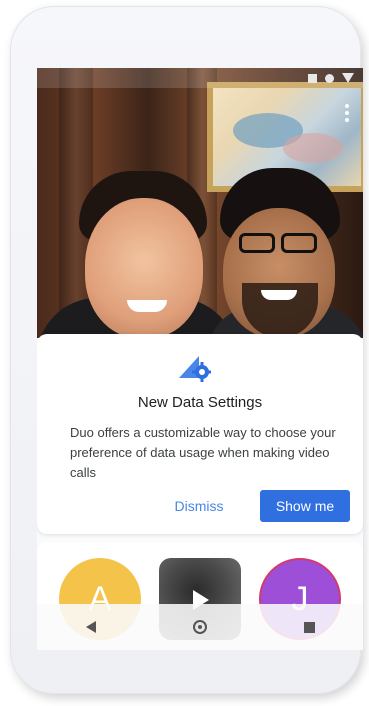 This screenshot has width=369, height=706. Describe the element at coordinates (200, 78) in the screenshot. I see `status-bar` at that location.